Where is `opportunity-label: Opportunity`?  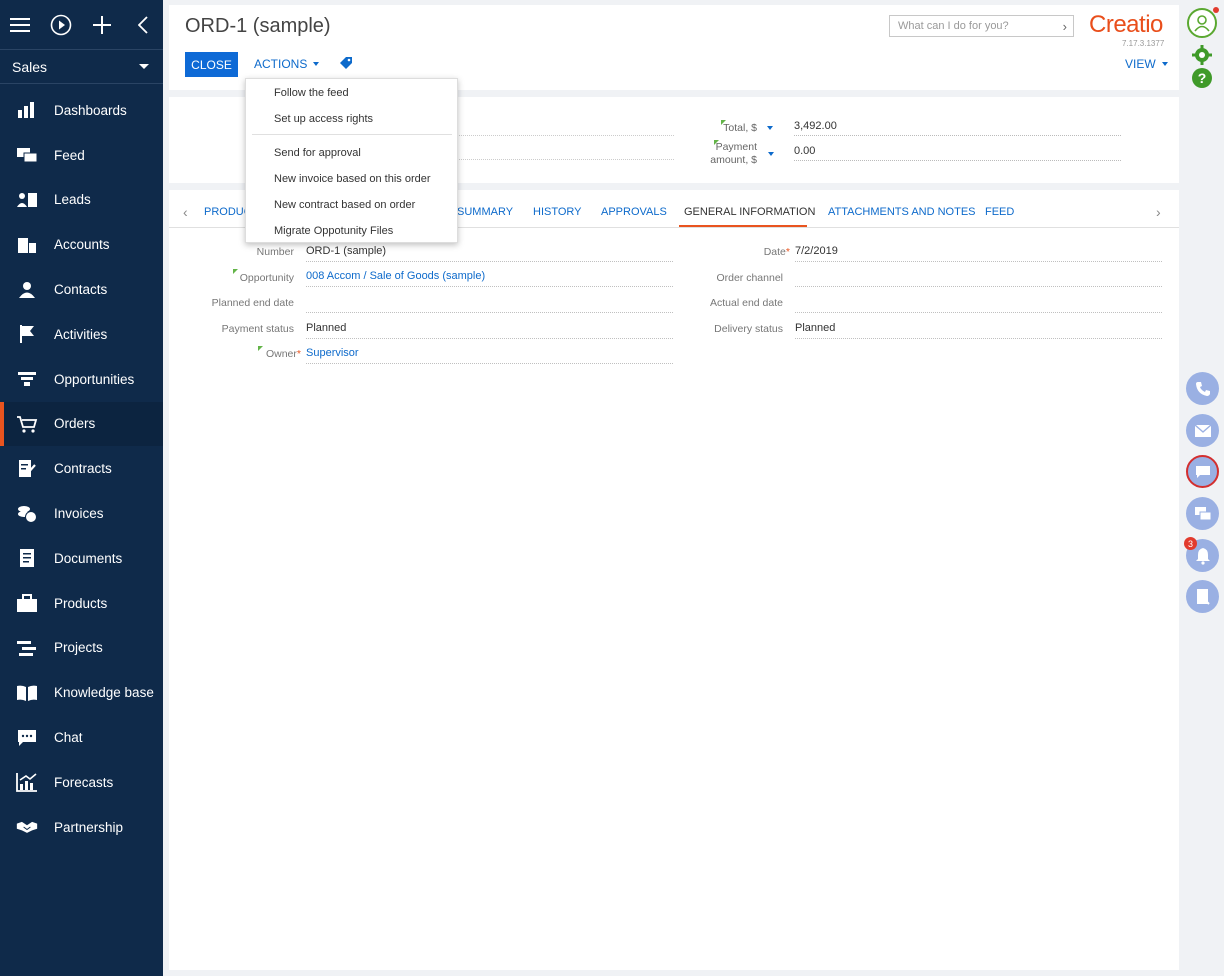 opportunity-label: Opportunity is located at coordinates (266, 278).